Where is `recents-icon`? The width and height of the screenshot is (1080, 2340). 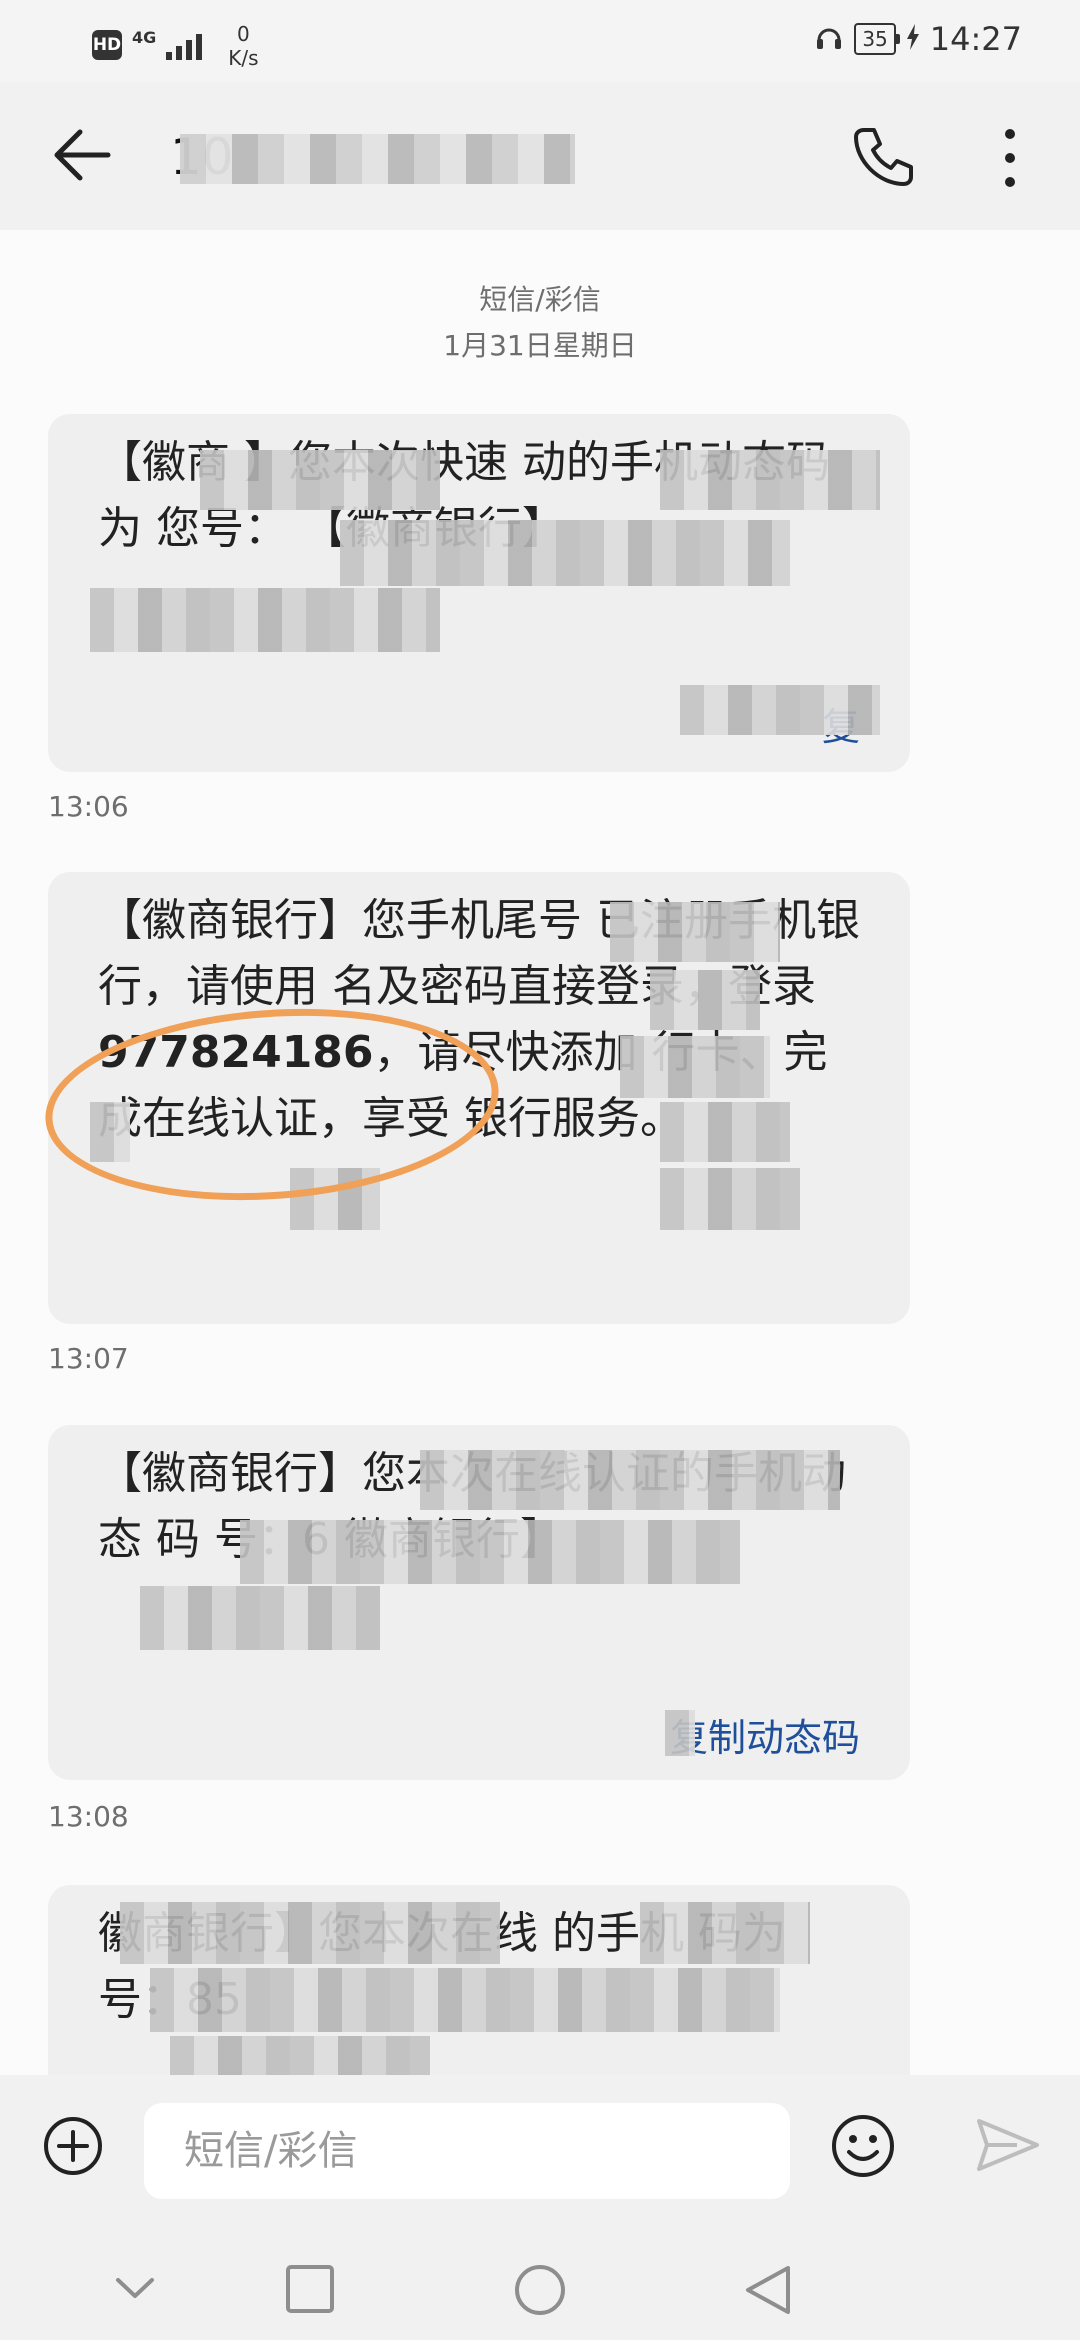
recents-icon is located at coordinates (310, 2291).